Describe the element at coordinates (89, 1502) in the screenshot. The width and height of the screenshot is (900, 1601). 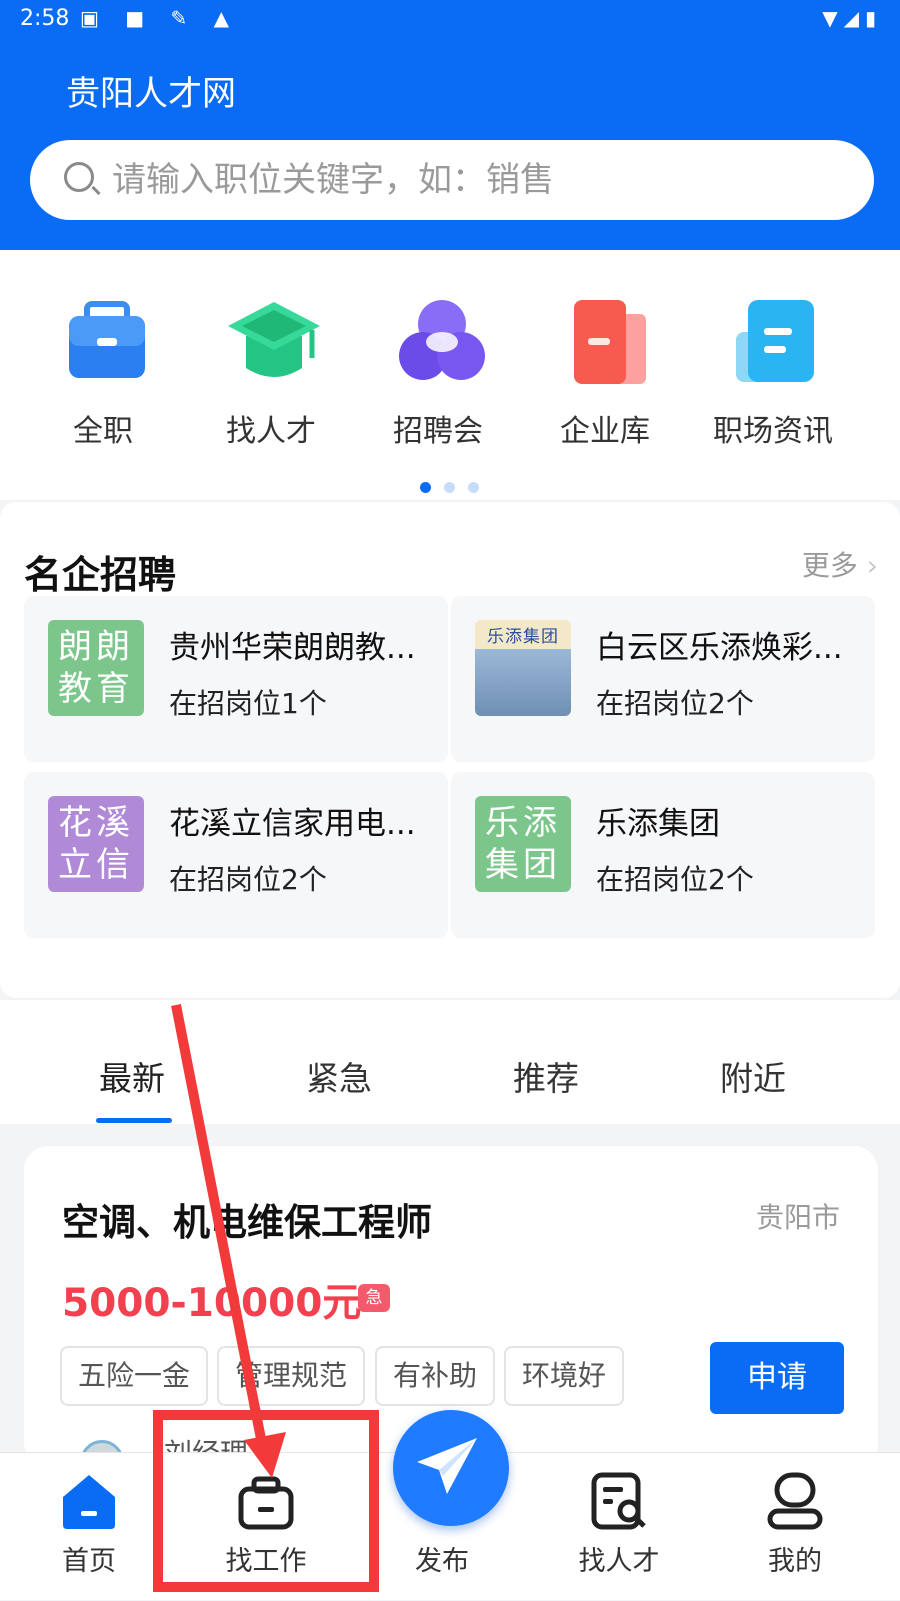
I see `home-icon` at that location.